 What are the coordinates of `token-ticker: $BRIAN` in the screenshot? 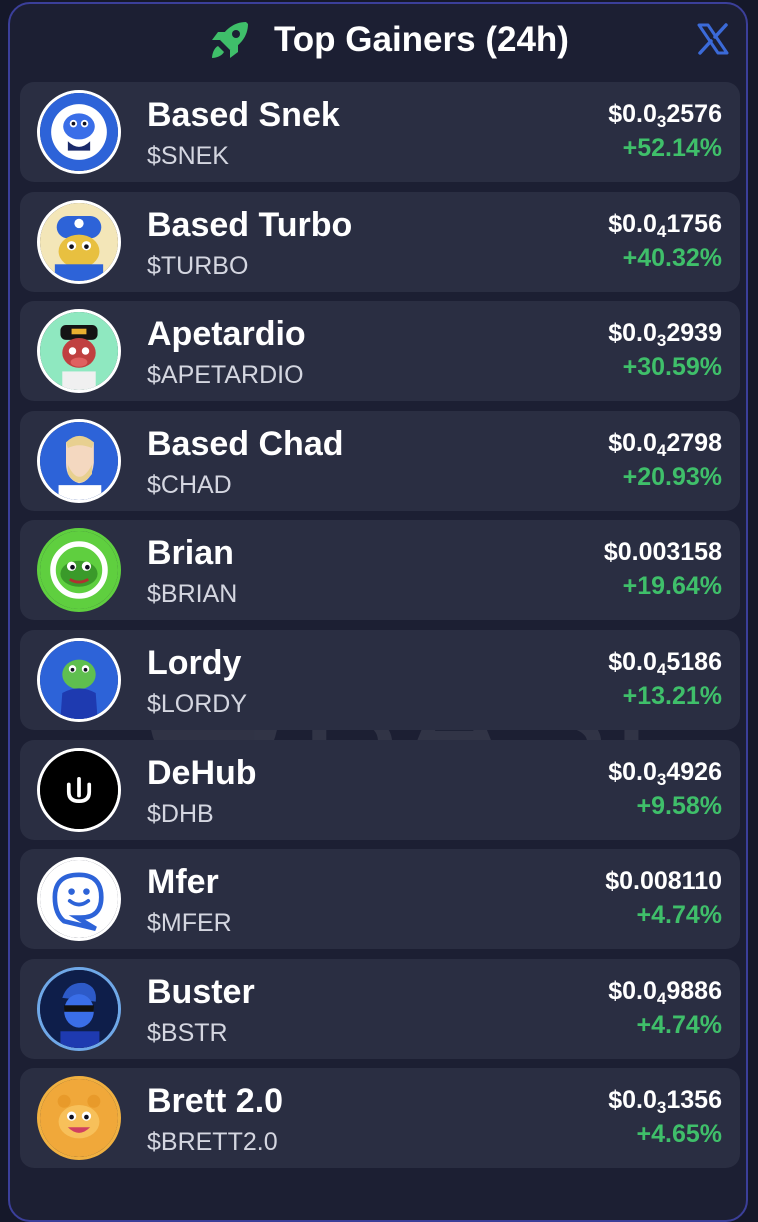 It's located at (192, 594).